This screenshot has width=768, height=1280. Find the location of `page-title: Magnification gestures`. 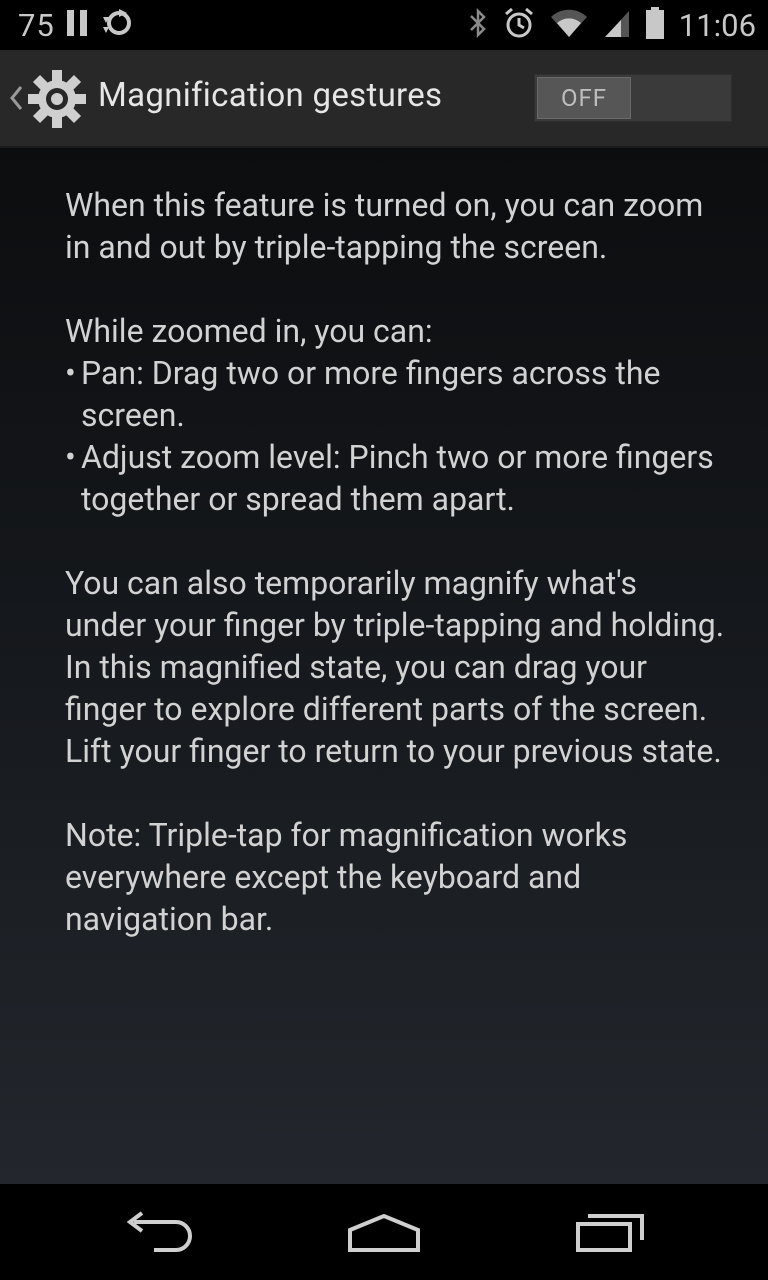

page-title: Magnification gestures is located at coordinates (270, 95).